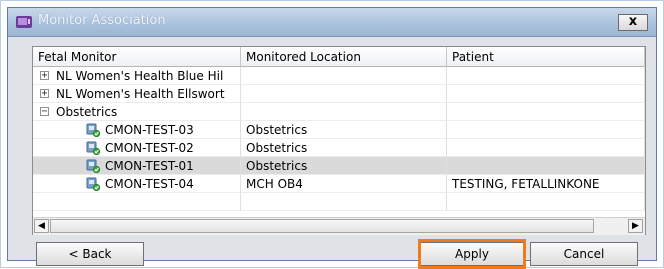  I want to click on title-bar: Monitor Association x, so click(332, 22).